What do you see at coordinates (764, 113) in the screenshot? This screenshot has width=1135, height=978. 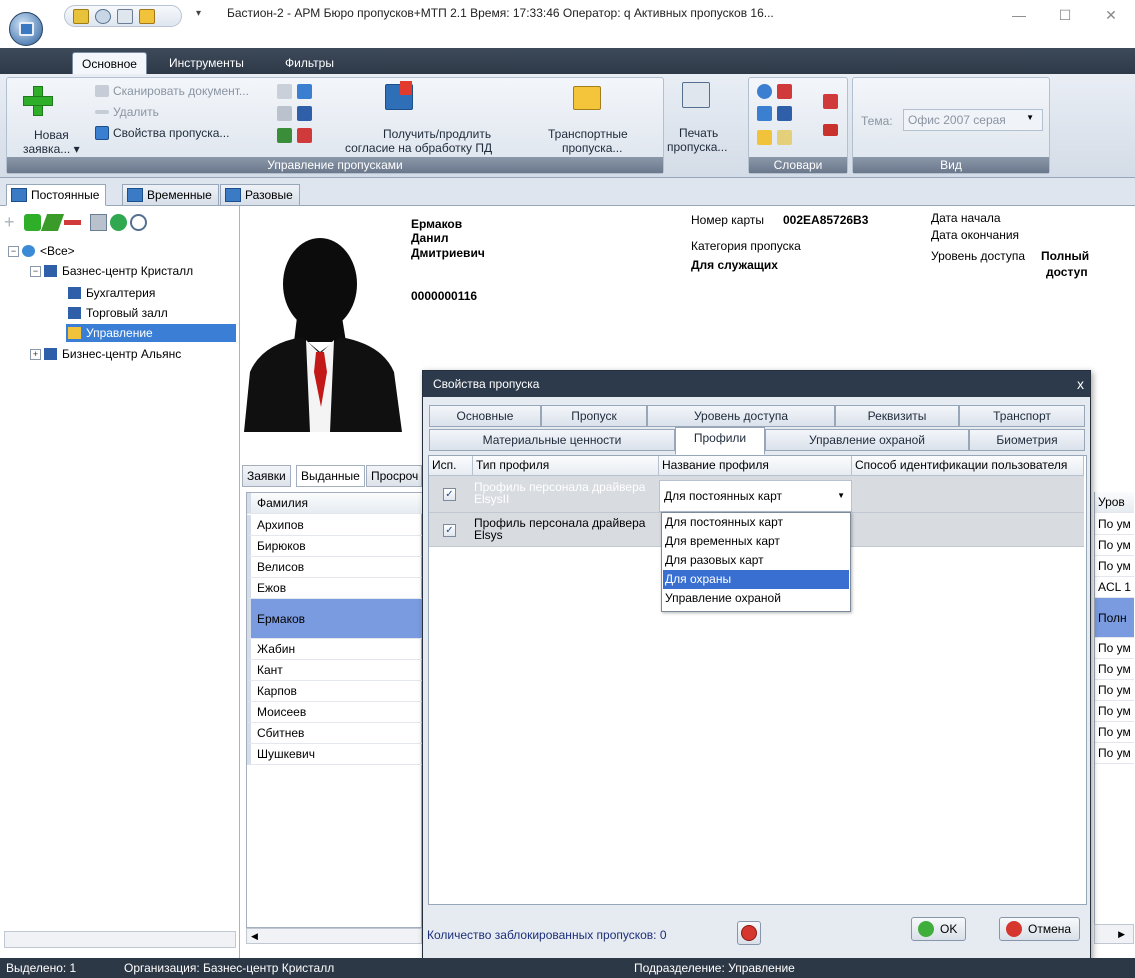 I see `calendar-icon` at bounding box center [764, 113].